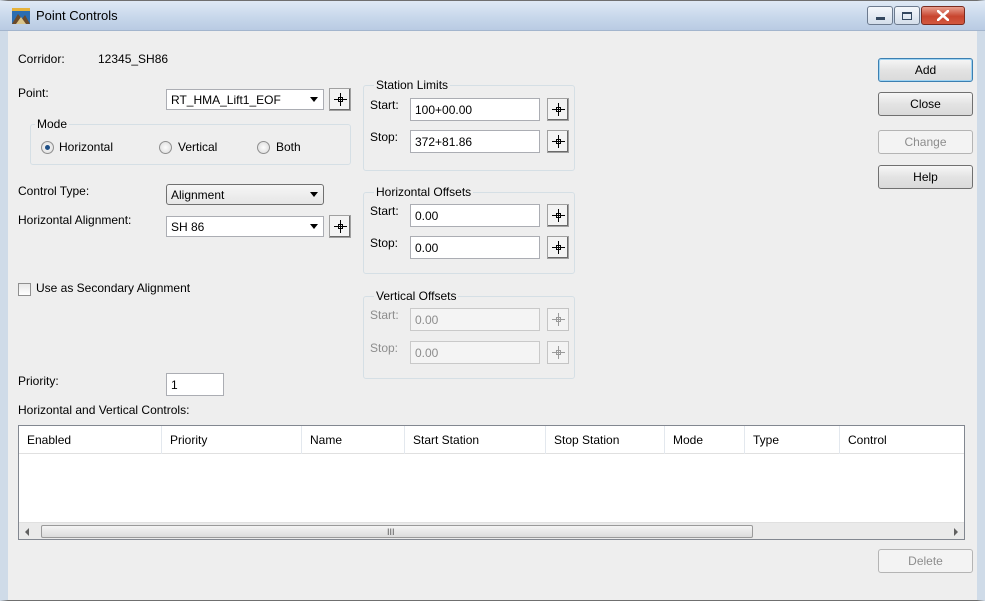 The height and width of the screenshot is (601, 985). I want to click on minimize-button, so click(880, 15).